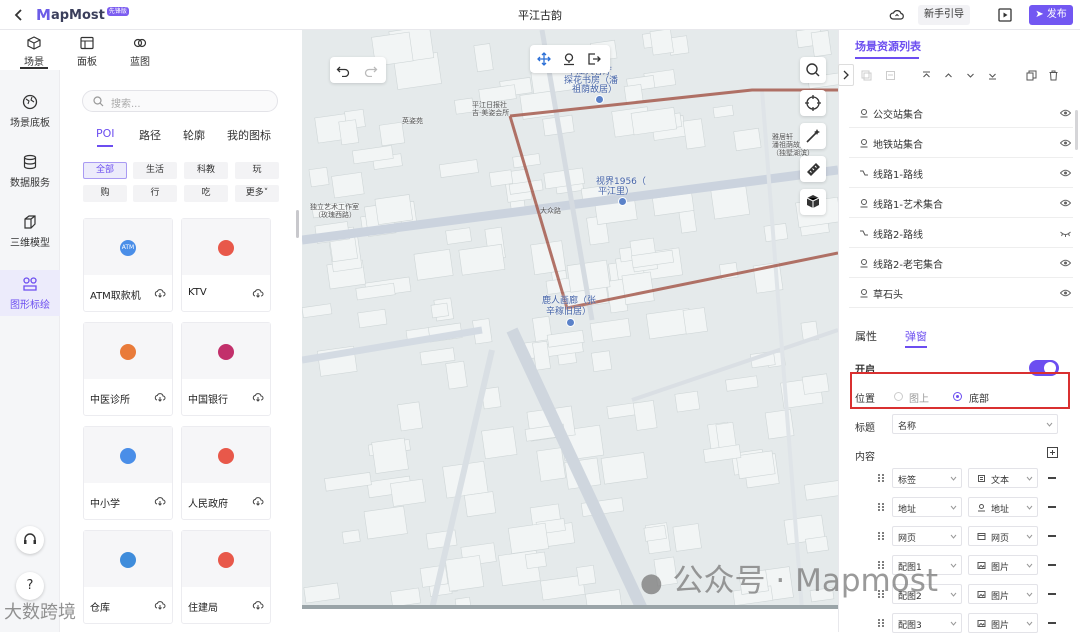 The width and height of the screenshot is (1080, 633). What do you see at coordinates (813, 103) in the screenshot?
I see `locate-target-icon` at bounding box center [813, 103].